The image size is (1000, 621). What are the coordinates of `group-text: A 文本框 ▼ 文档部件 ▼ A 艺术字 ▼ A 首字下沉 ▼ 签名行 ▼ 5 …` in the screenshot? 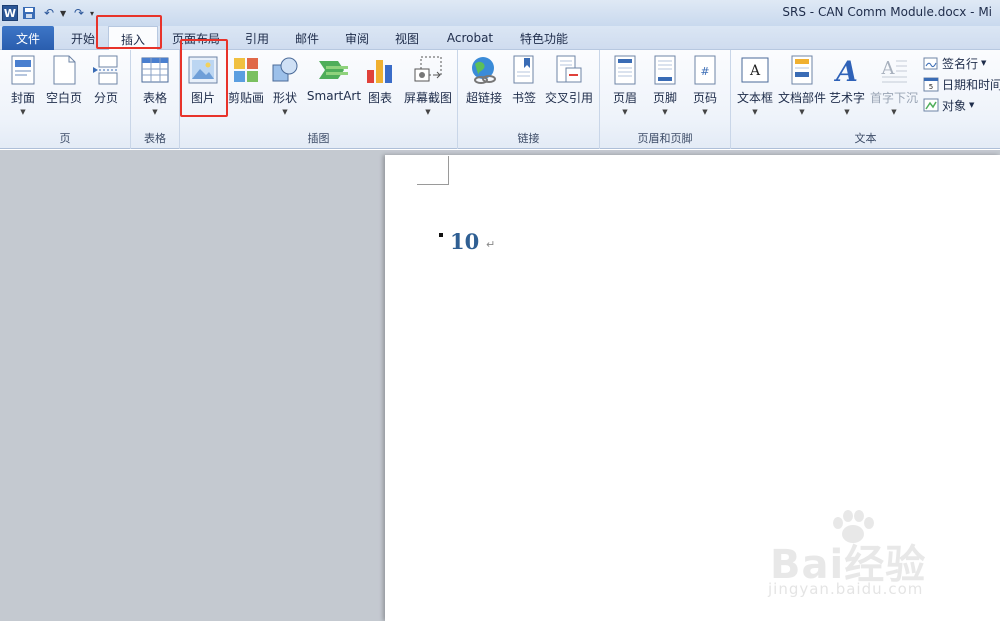 It's located at (865, 99).